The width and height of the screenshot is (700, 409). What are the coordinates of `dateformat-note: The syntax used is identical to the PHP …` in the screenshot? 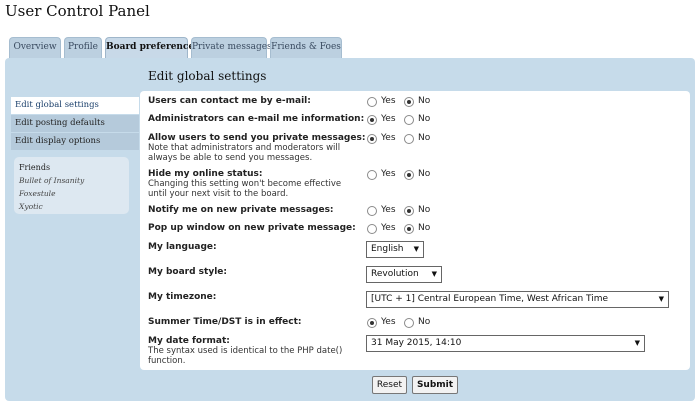 It's located at (245, 351).